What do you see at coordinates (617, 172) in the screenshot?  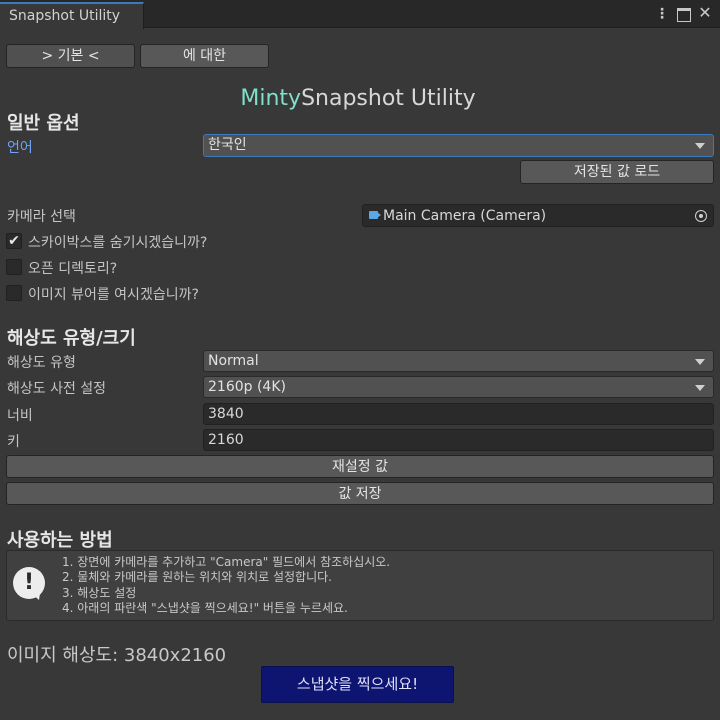 I see `load-saved-values-button: 저장된 값 로드` at bounding box center [617, 172].